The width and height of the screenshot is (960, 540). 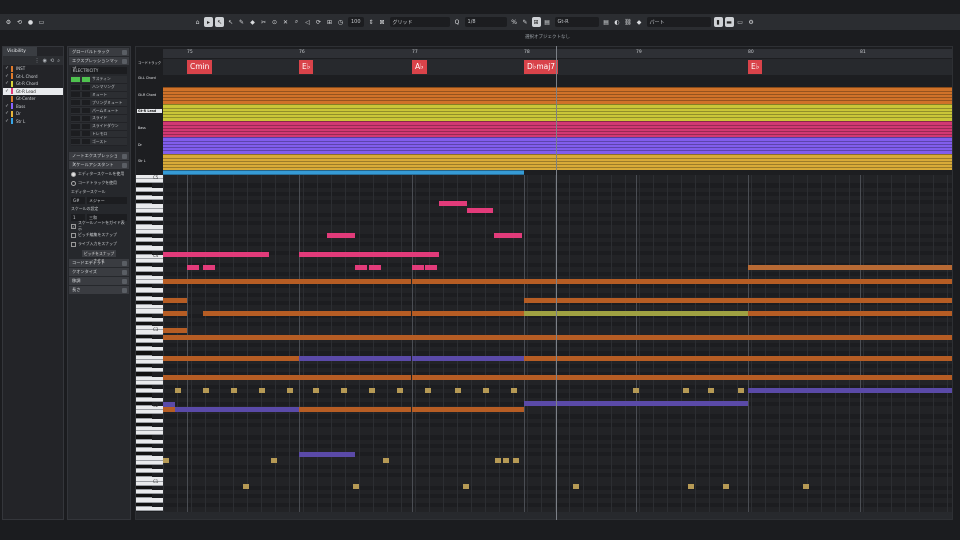 I want to click on timing-icon: ◷, so click(x=340, y=22).